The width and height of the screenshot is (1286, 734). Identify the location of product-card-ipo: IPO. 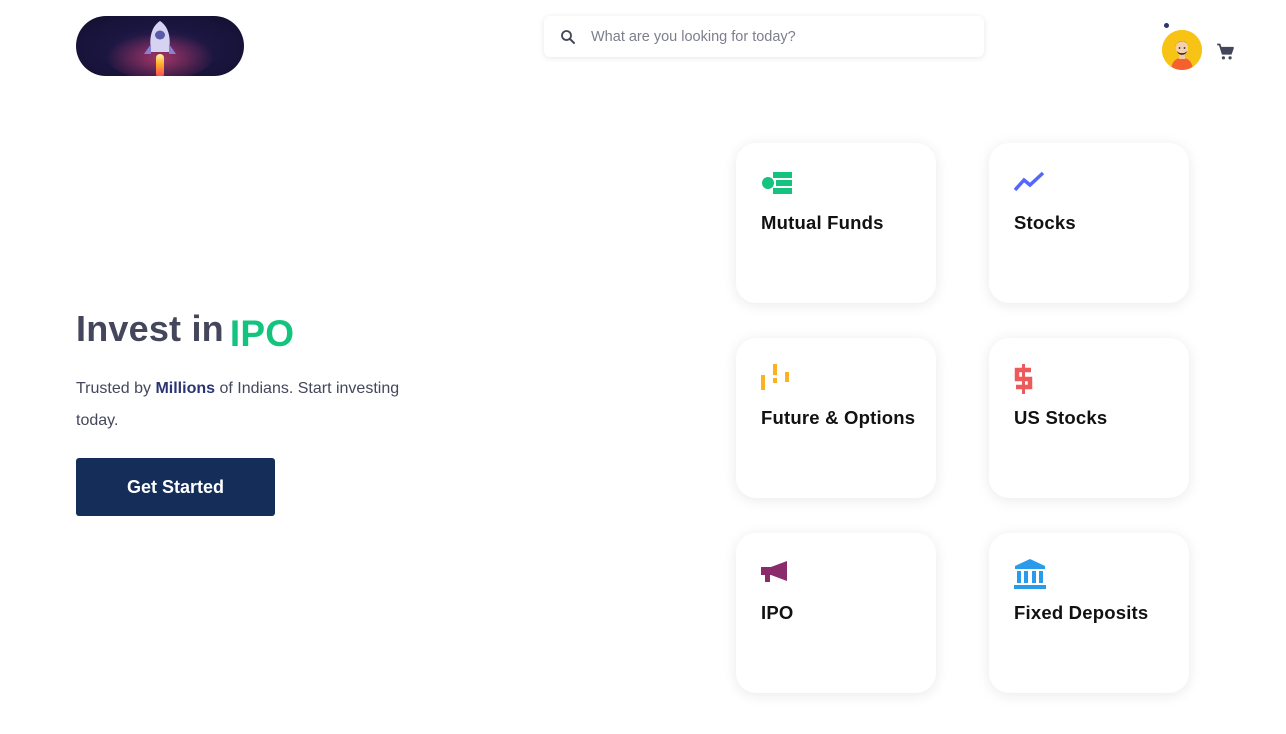
(836, 613).